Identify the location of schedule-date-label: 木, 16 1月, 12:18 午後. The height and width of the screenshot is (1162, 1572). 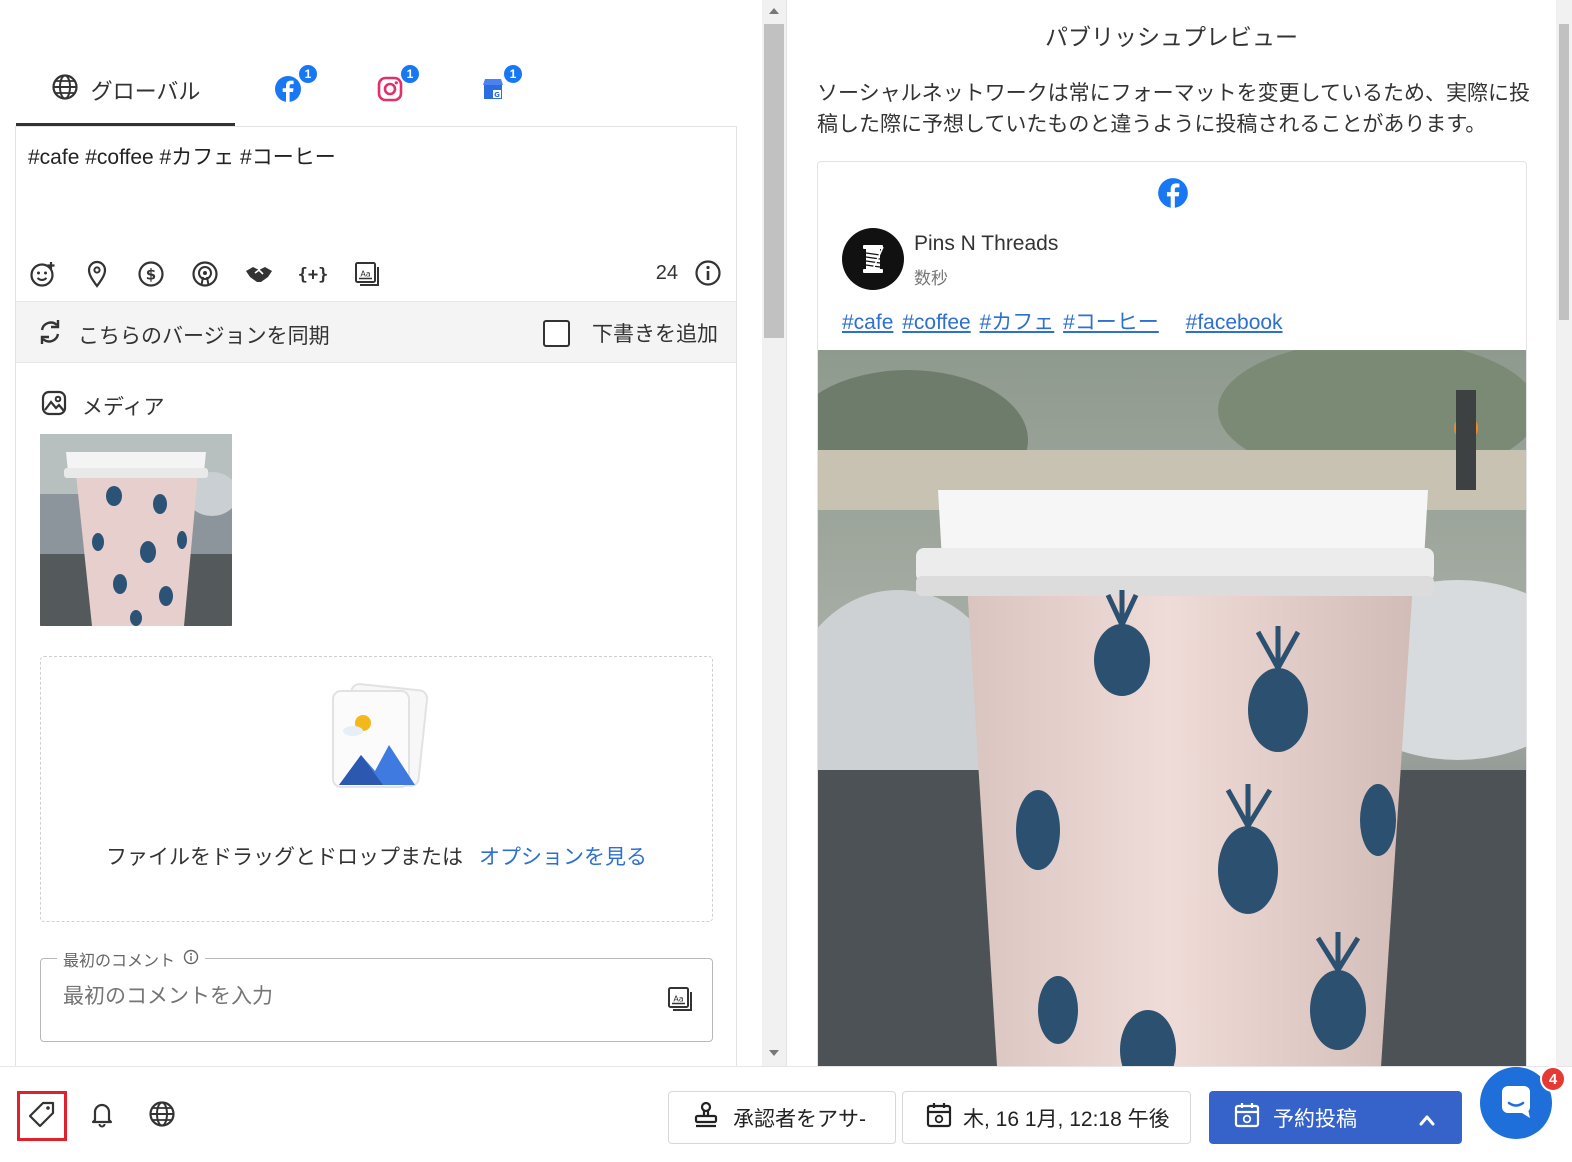
(1066, 1119).